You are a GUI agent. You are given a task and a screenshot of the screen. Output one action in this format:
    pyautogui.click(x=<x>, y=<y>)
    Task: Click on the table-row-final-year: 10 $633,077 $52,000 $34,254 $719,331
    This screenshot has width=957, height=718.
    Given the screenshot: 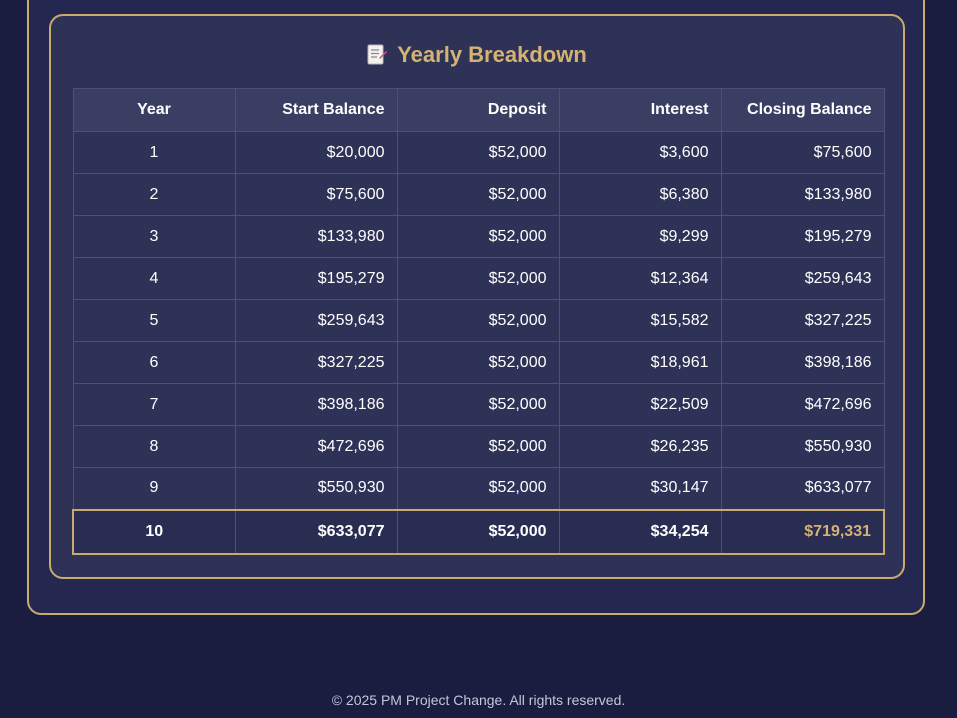 What is the action you would take?
    pyautogui.click(x=478, y=531)
    